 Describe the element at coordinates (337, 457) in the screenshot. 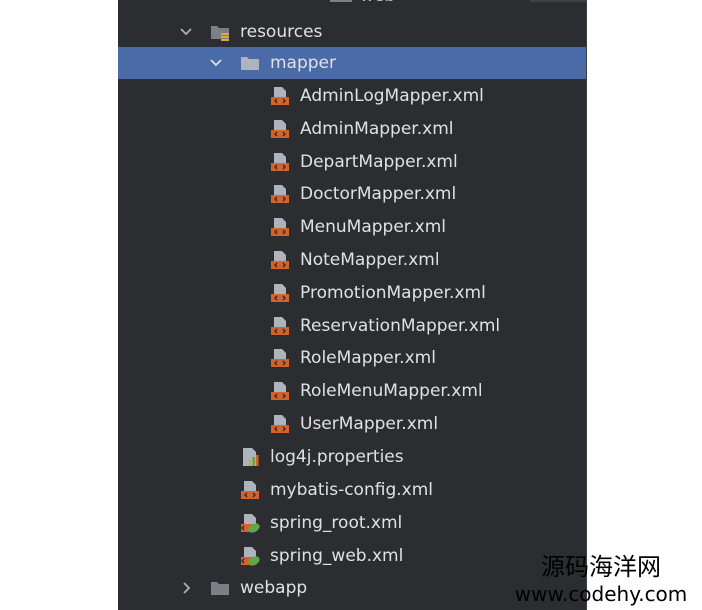

I see `tree-row-label: log4j.properties` at that location.